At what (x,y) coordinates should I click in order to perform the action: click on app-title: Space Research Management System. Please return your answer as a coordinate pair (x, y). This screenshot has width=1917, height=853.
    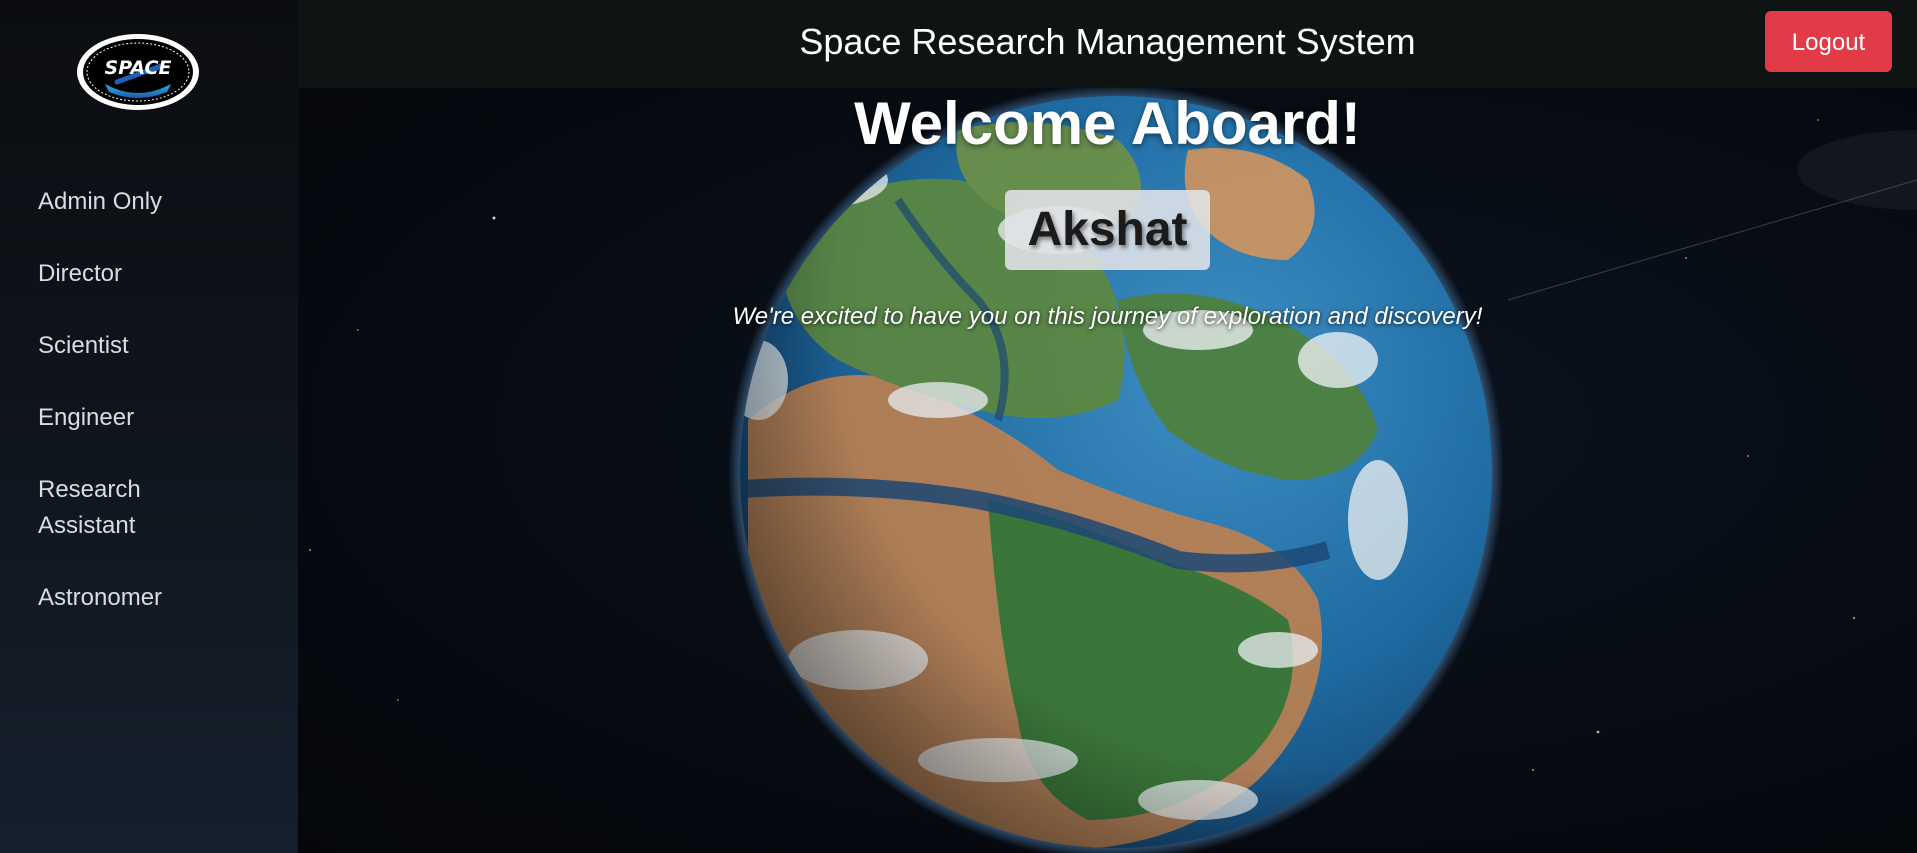
    Looking at the image, I should click on (1107, 41).